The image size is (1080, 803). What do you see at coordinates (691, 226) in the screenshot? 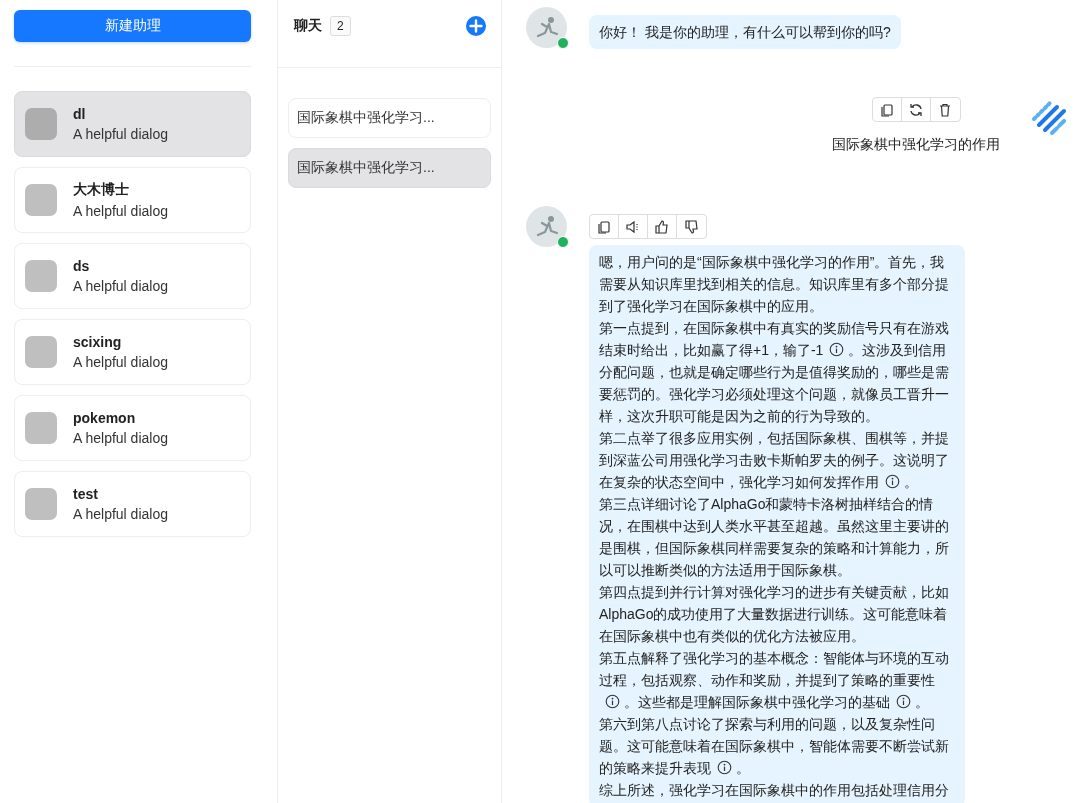
I see `thumbs-down-icon` at bounding box center [691, 226].